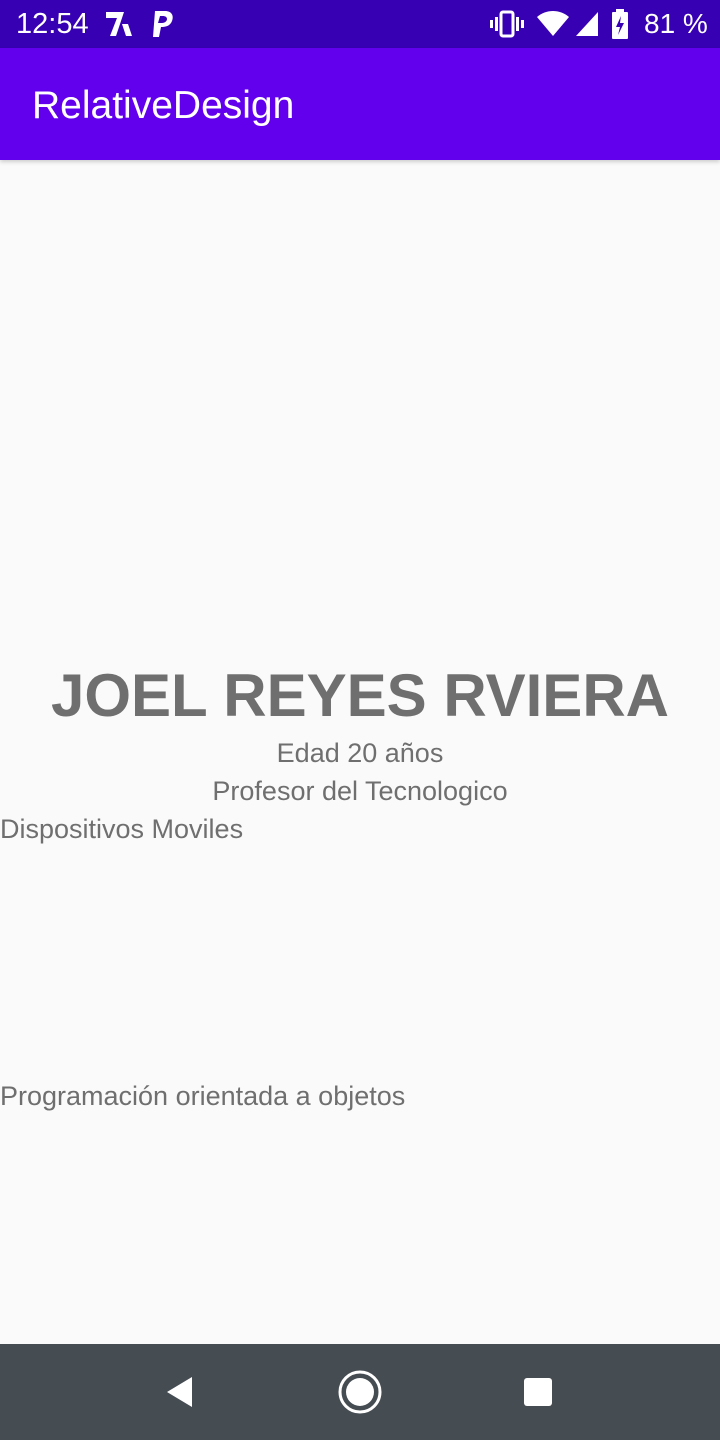 This screenshot has height=1440, width=720. I want to click on recents-button, so click(538, 1392).